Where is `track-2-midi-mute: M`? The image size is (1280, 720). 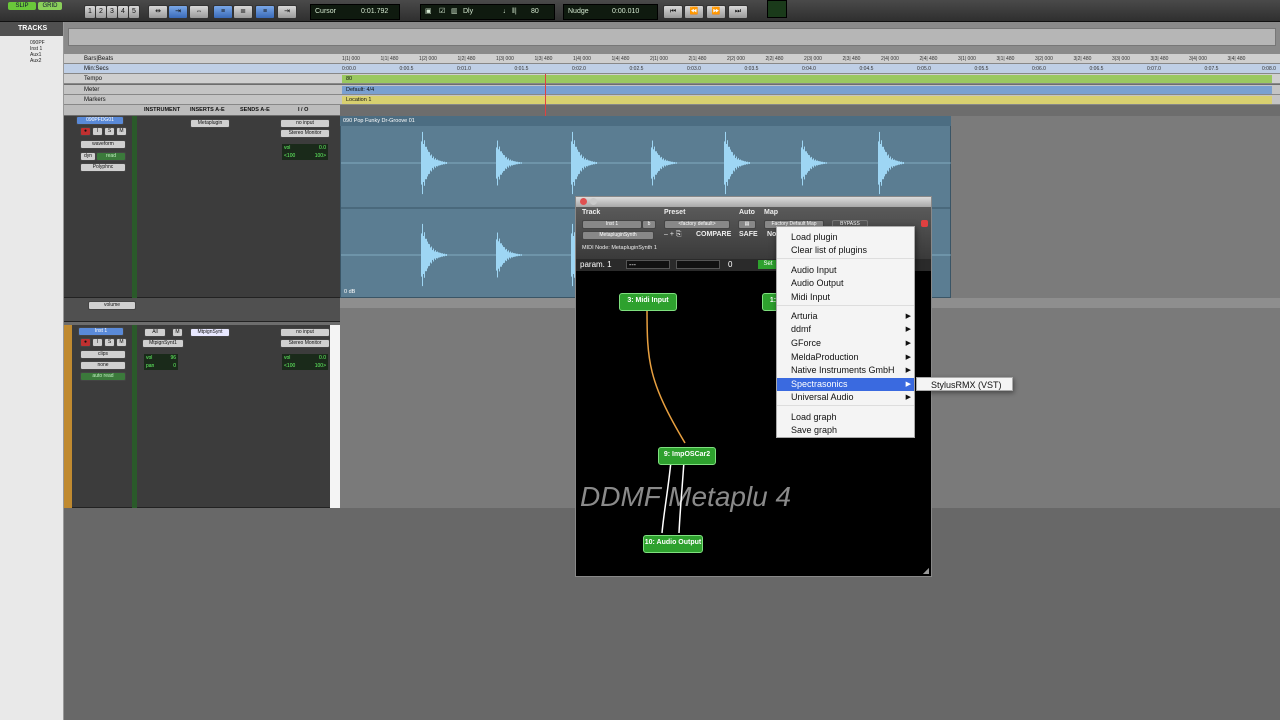 track-2-midi-mute: M is located at coordinates (177, 332).